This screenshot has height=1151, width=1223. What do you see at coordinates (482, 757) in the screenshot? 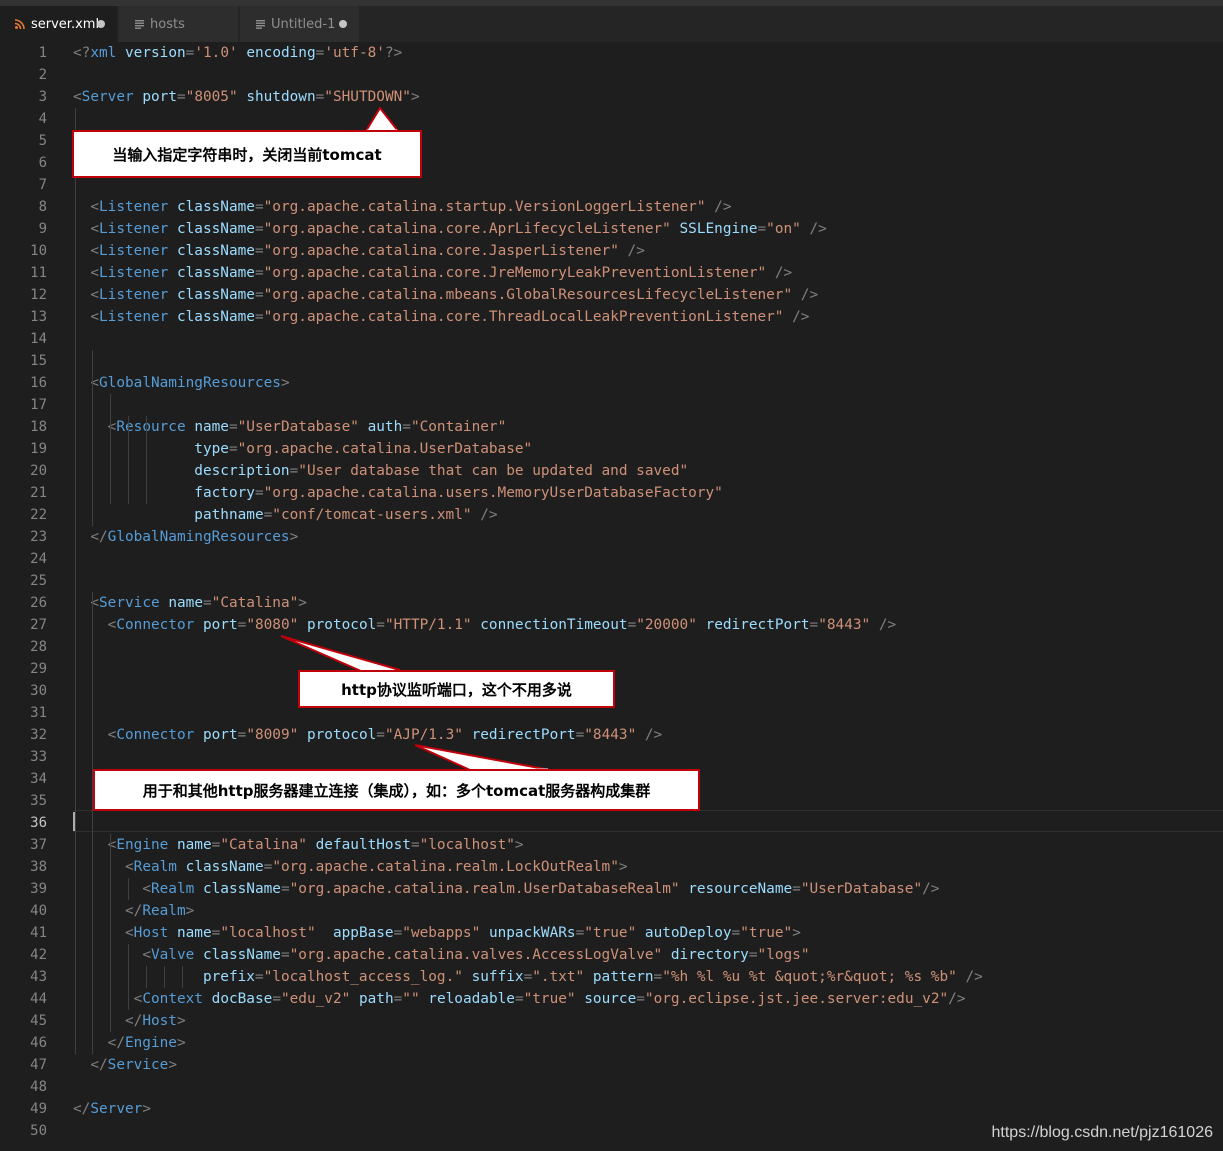
I see `ajp-callout-pointer` at bounding box center [482, 757].